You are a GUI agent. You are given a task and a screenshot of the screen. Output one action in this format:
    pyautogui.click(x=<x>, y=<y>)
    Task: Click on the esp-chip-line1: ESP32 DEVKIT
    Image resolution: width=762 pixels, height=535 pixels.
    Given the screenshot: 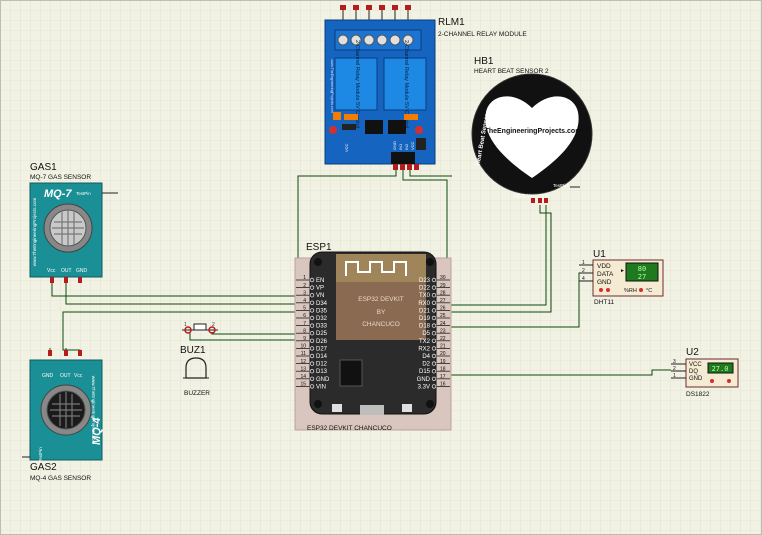 What is the action you would take?
    pyautogui.click(x=381, y=299)
    